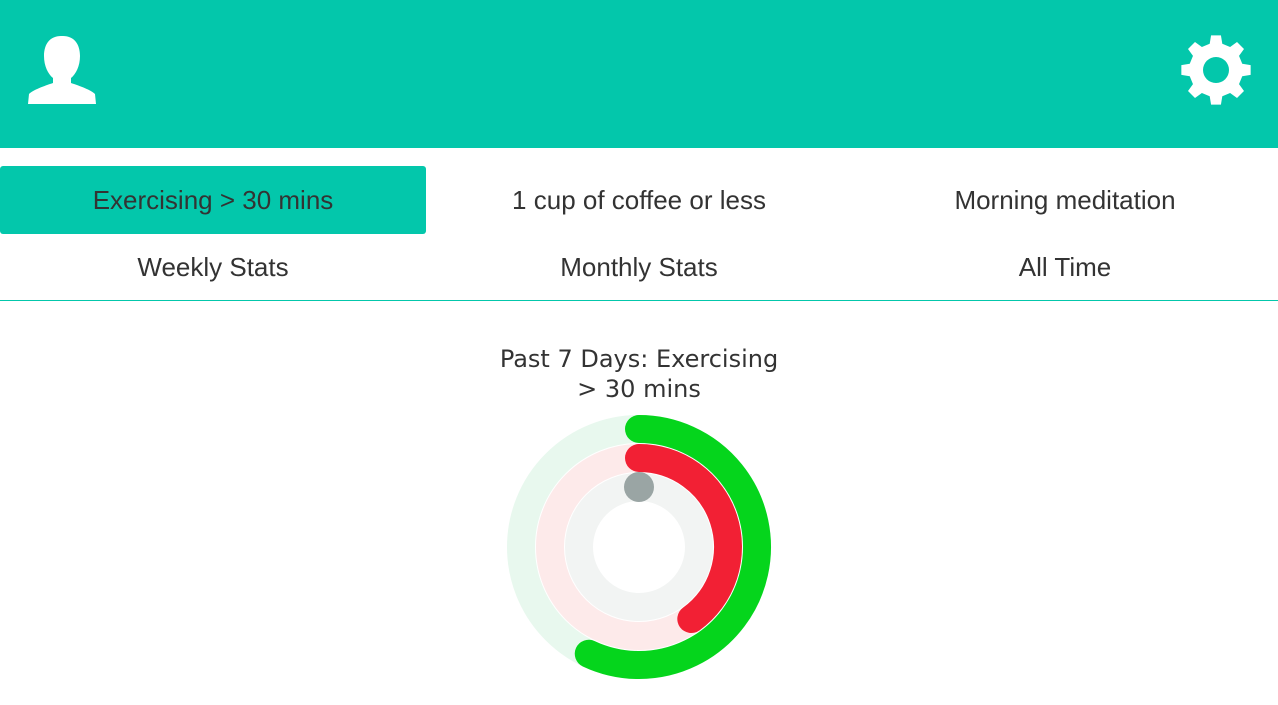 Image resolution: width=1278 pixels, height=705 pixels. I want to click on gear-icon, so click(1216, 70).